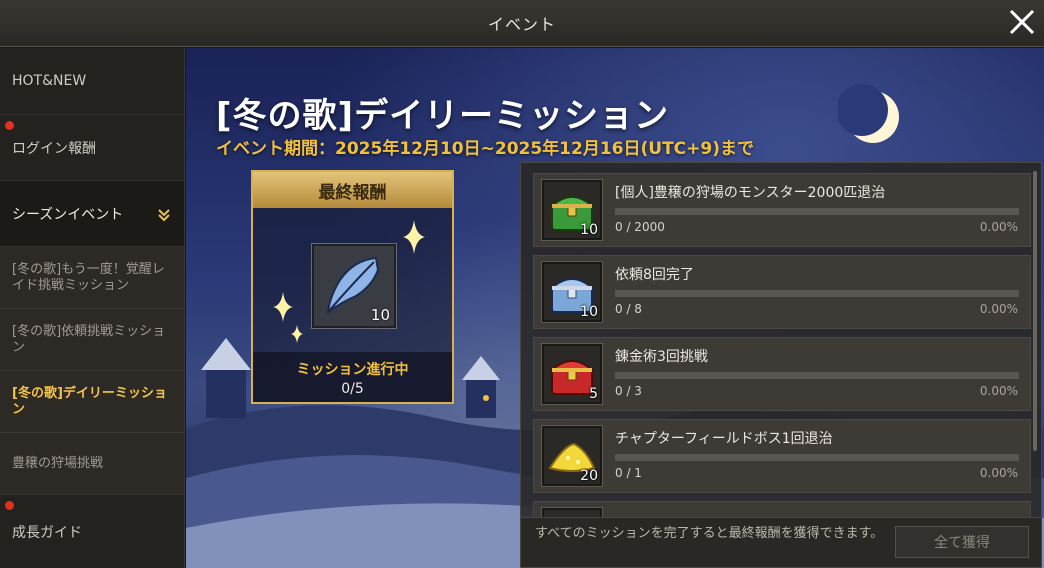  I want to click on mission-reward-item, so click(572, 512).